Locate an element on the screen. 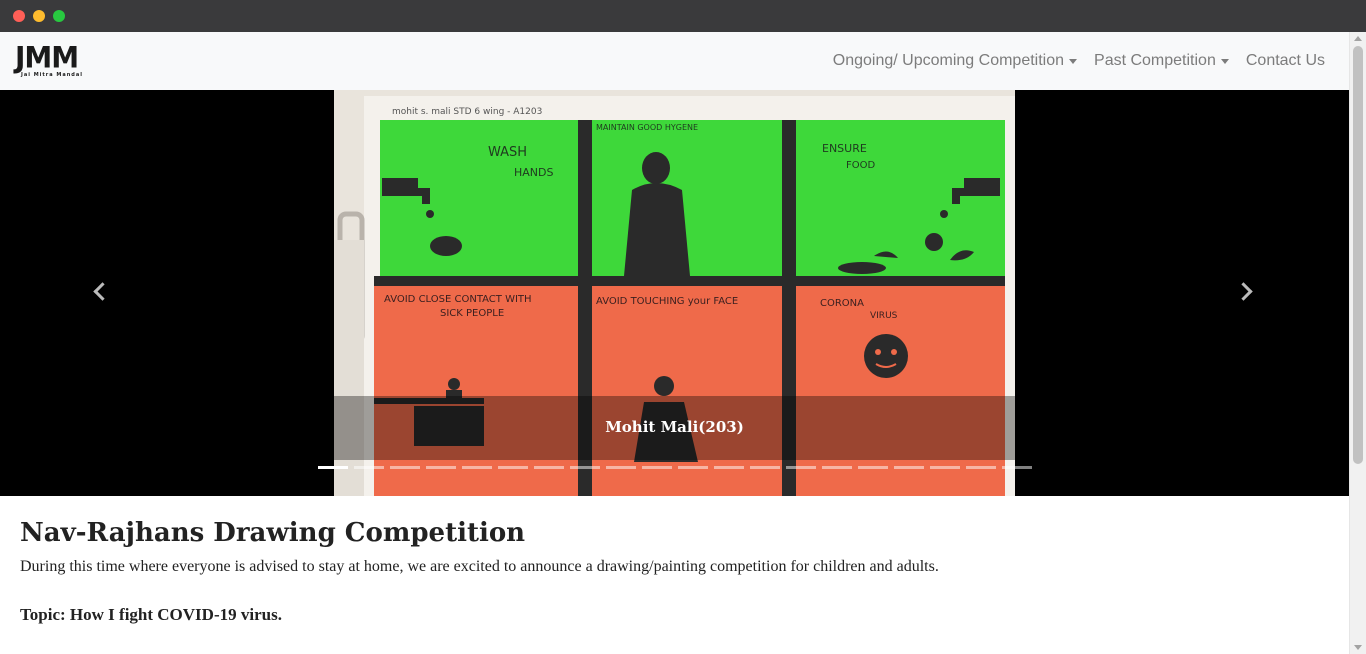 This screenshot has width=1366, height=654. brand-logo: JMM Jai Mitra Mandal is located at coordinates (53, 59).